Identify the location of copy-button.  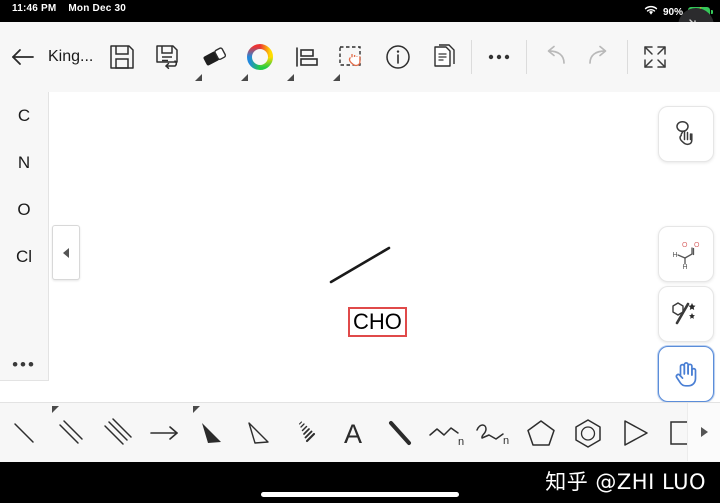
(444, 57).